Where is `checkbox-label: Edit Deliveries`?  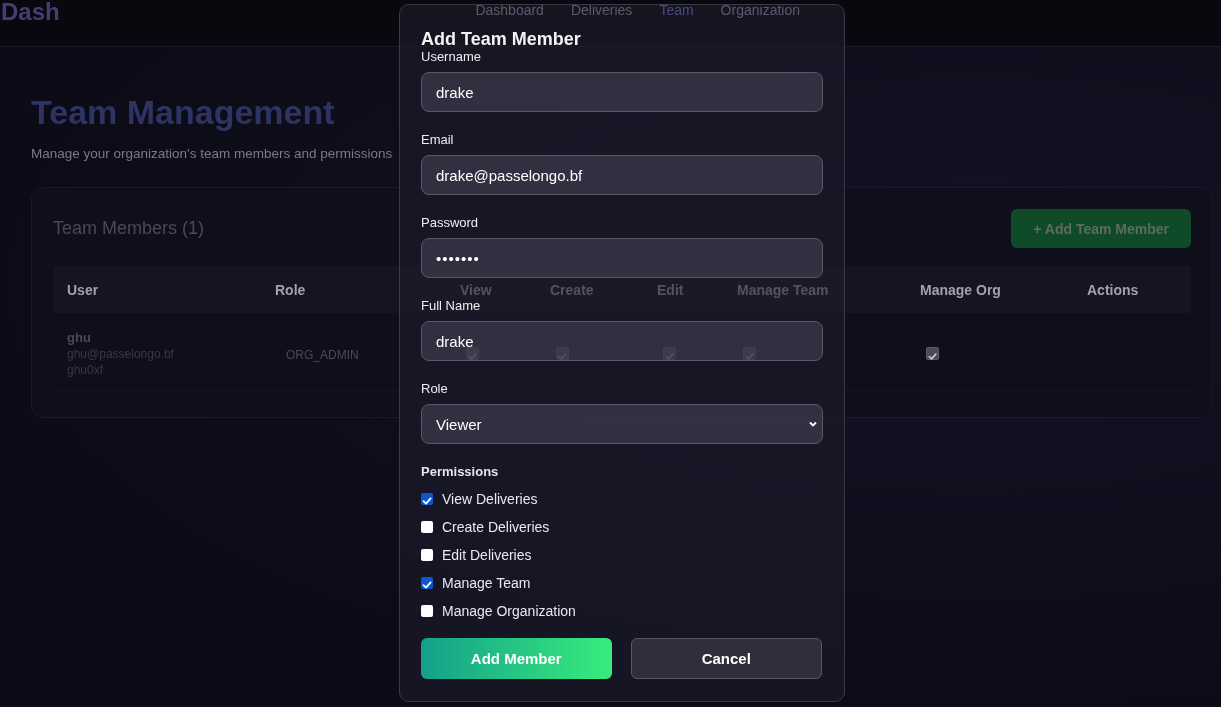 checkbox-label: Edit Deliveries is located at coordinates (487, 555).